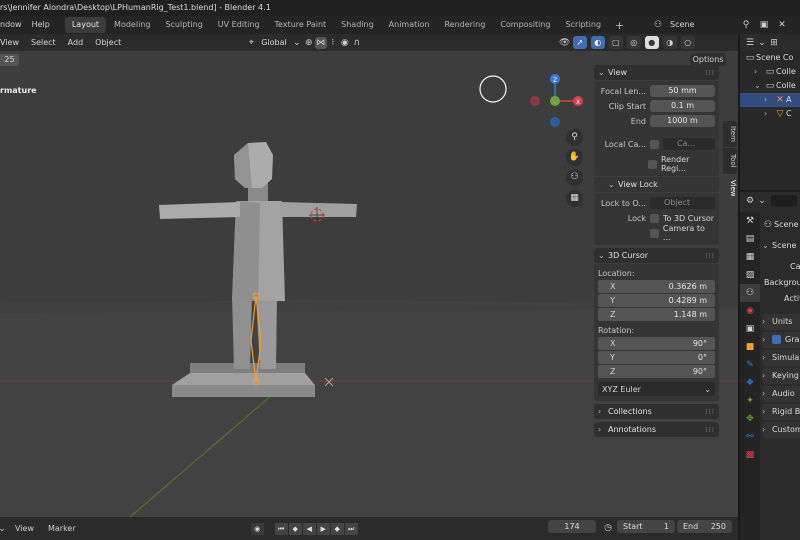  Describe the element at coordinates (730, 161) in the screenshot. I see `tab-tool: Tool` at that location.